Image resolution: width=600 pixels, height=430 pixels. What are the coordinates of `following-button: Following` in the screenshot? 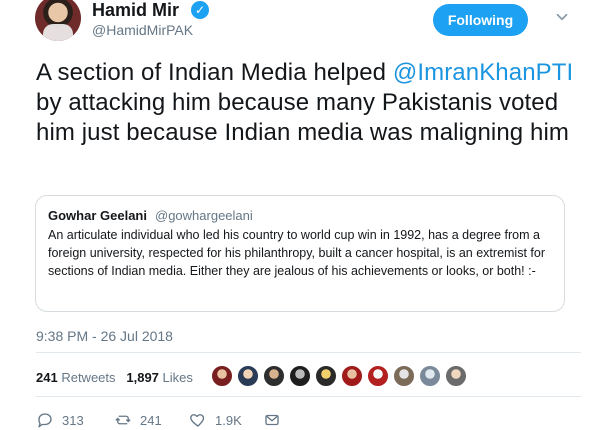 It's located at (480, 20).